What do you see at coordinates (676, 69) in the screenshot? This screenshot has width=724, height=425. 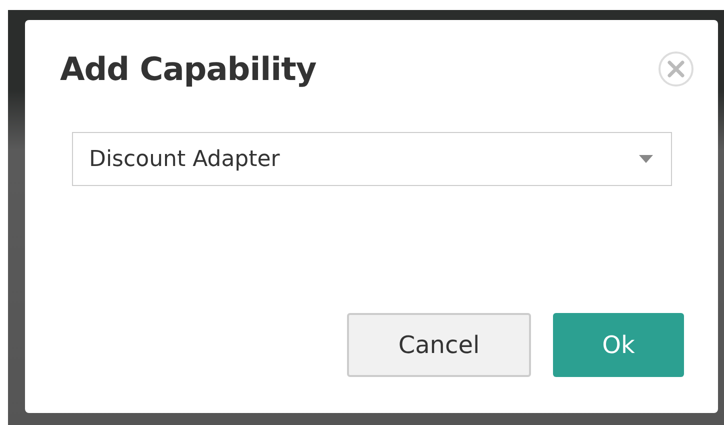 I see `close-icon` at bounding box center [676, 69].